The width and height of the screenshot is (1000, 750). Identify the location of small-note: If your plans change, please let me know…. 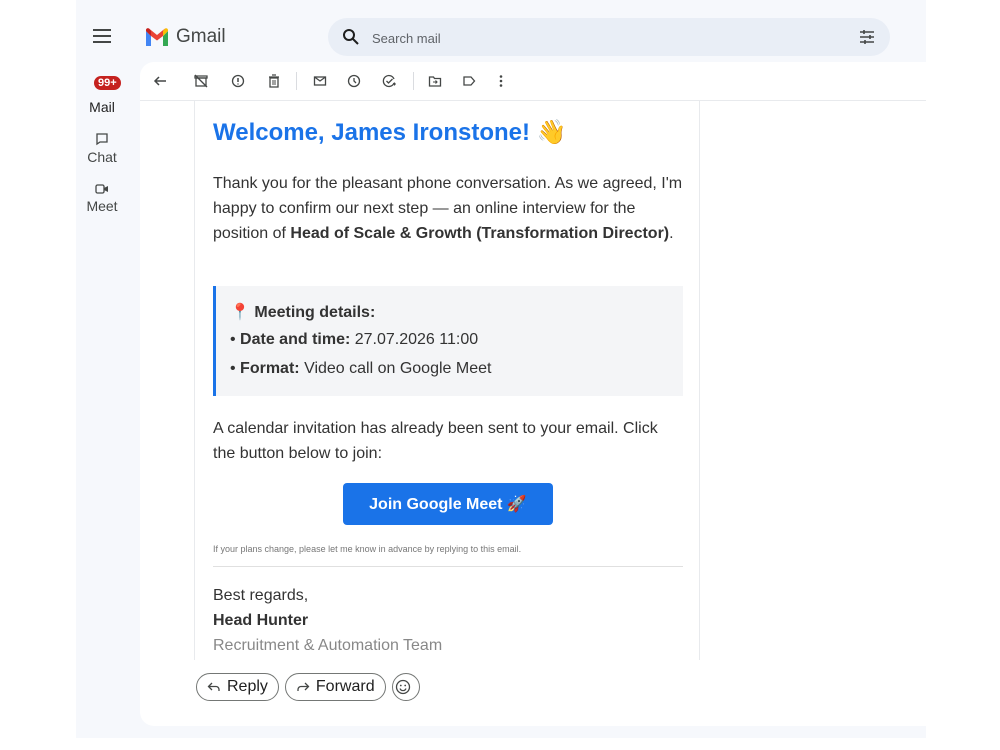
(367, 549).